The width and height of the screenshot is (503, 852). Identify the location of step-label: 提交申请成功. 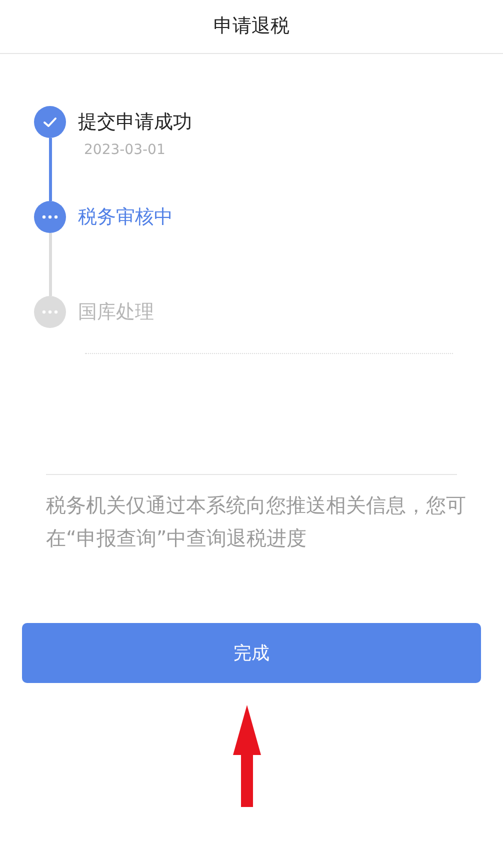
(135, 122).